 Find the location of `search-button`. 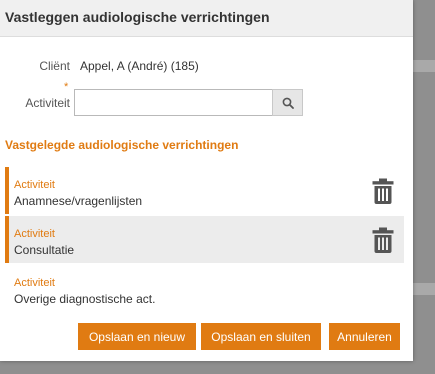

search-button is located at coordinates (287, 102).